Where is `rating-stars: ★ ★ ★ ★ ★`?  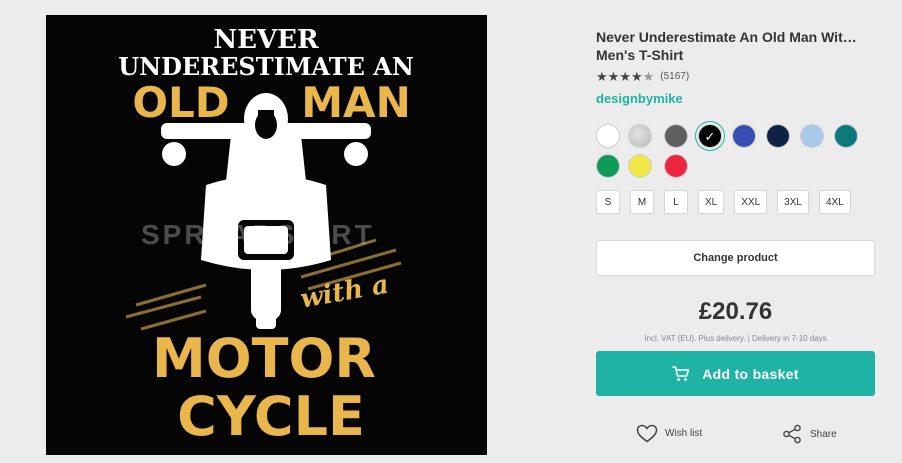 rating-stars: ★ ★ ★ ★ ★ is located at coordinates (625, 76).